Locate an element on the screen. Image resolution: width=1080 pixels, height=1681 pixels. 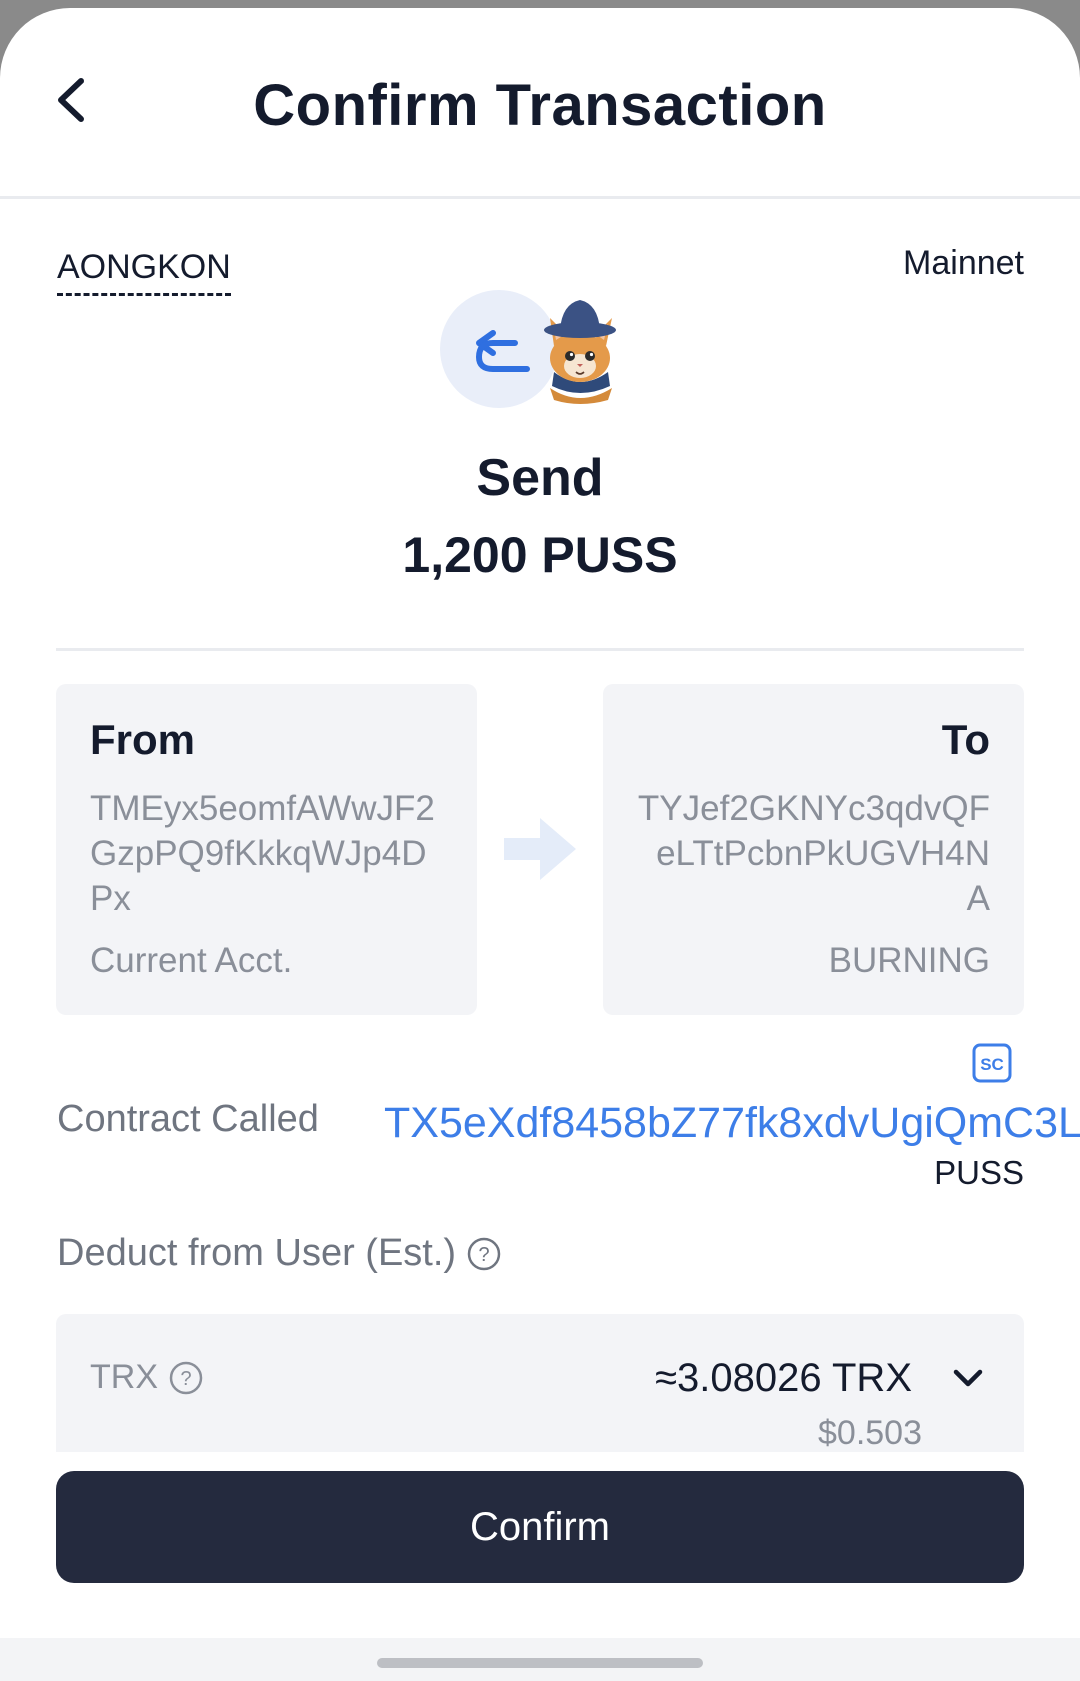
header: Confirm Transaction is located at coordinates (540, 103).